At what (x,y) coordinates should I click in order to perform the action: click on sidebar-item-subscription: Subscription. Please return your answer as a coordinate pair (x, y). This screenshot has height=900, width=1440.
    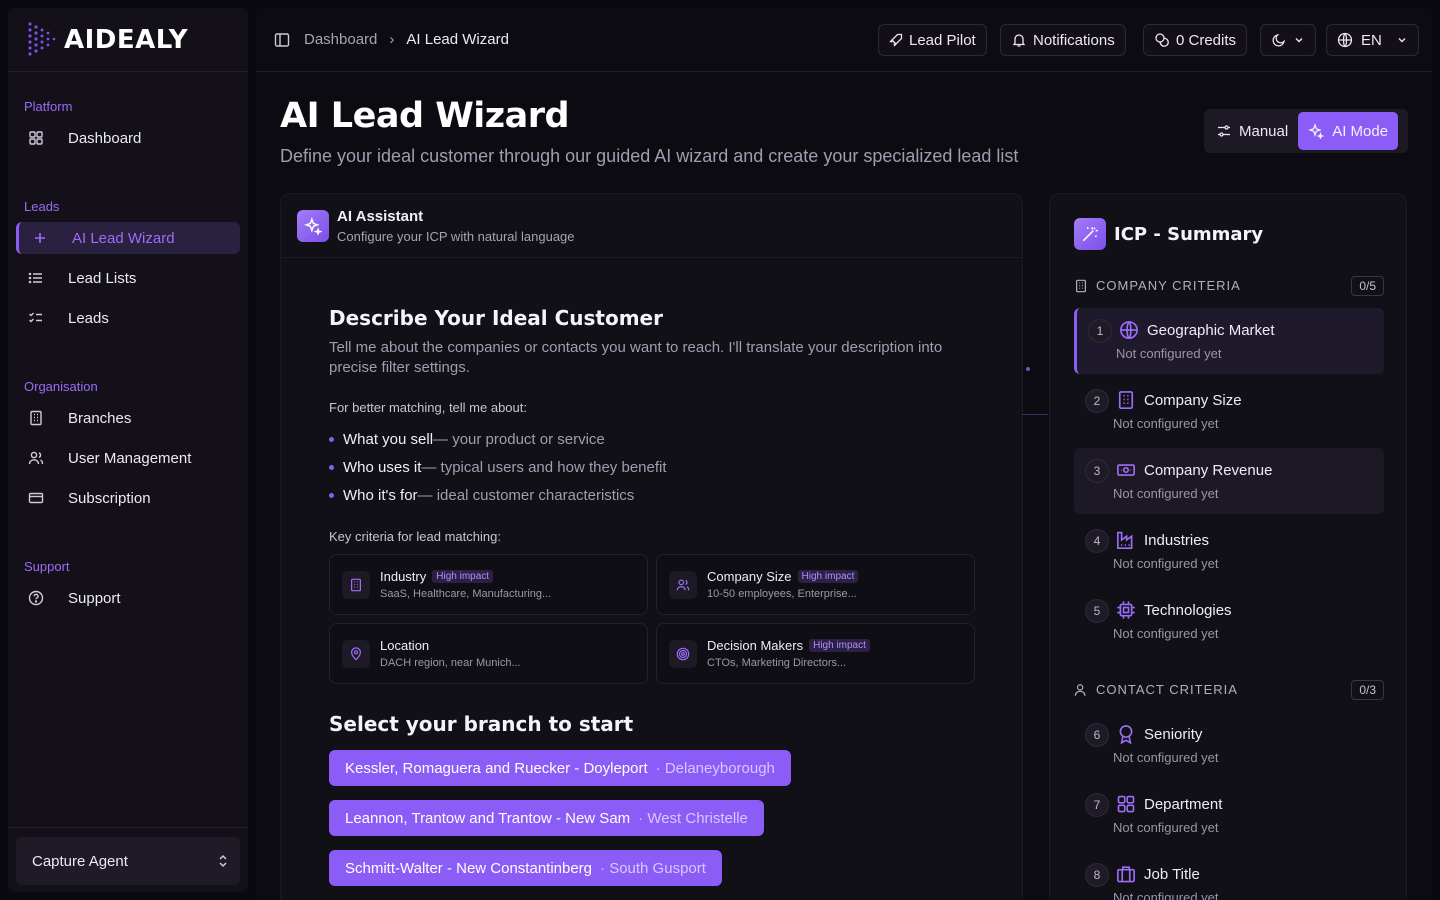
    Looking at the image, I should click on (128, 498).